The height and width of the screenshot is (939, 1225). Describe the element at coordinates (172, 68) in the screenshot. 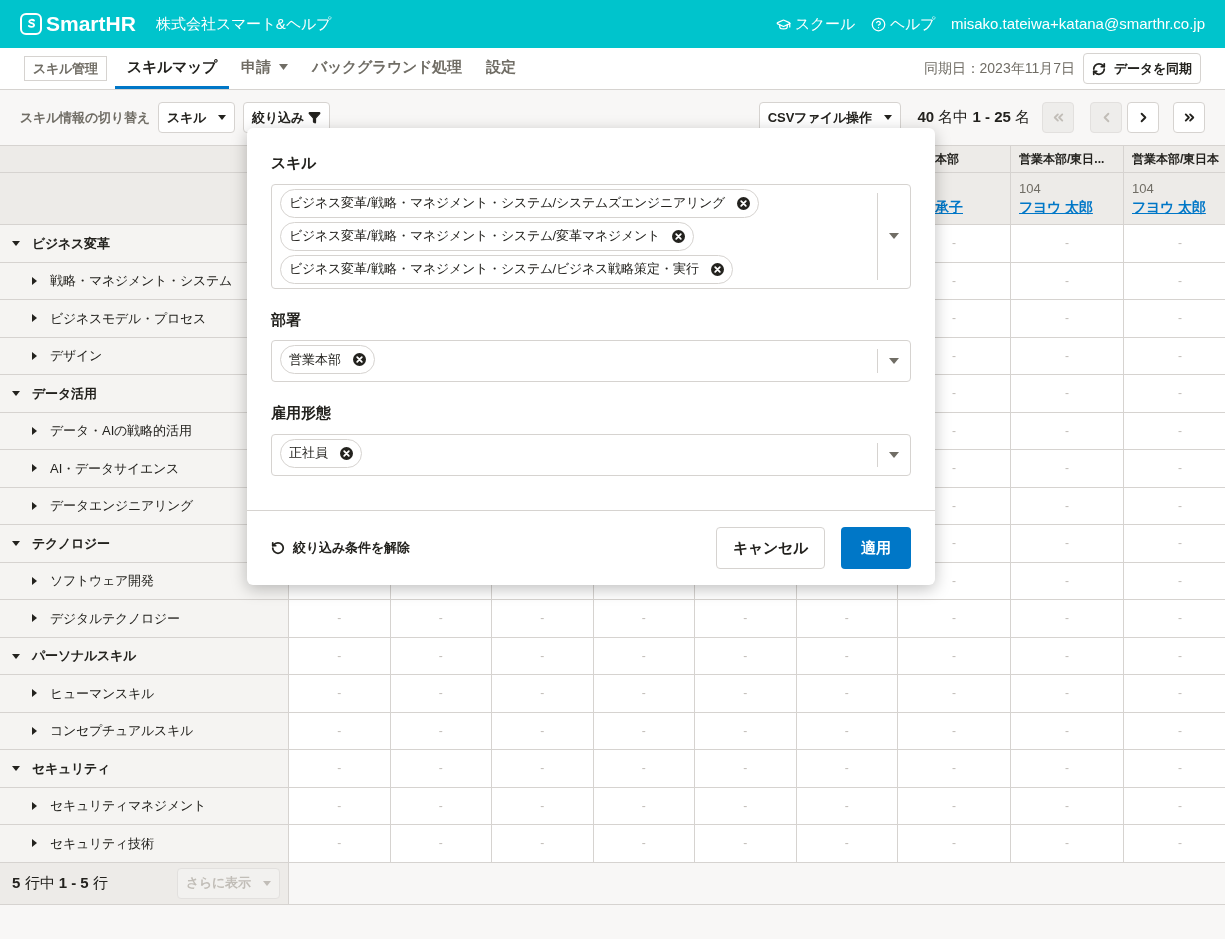

I see `nav-tab: スキルマップ` at that location.